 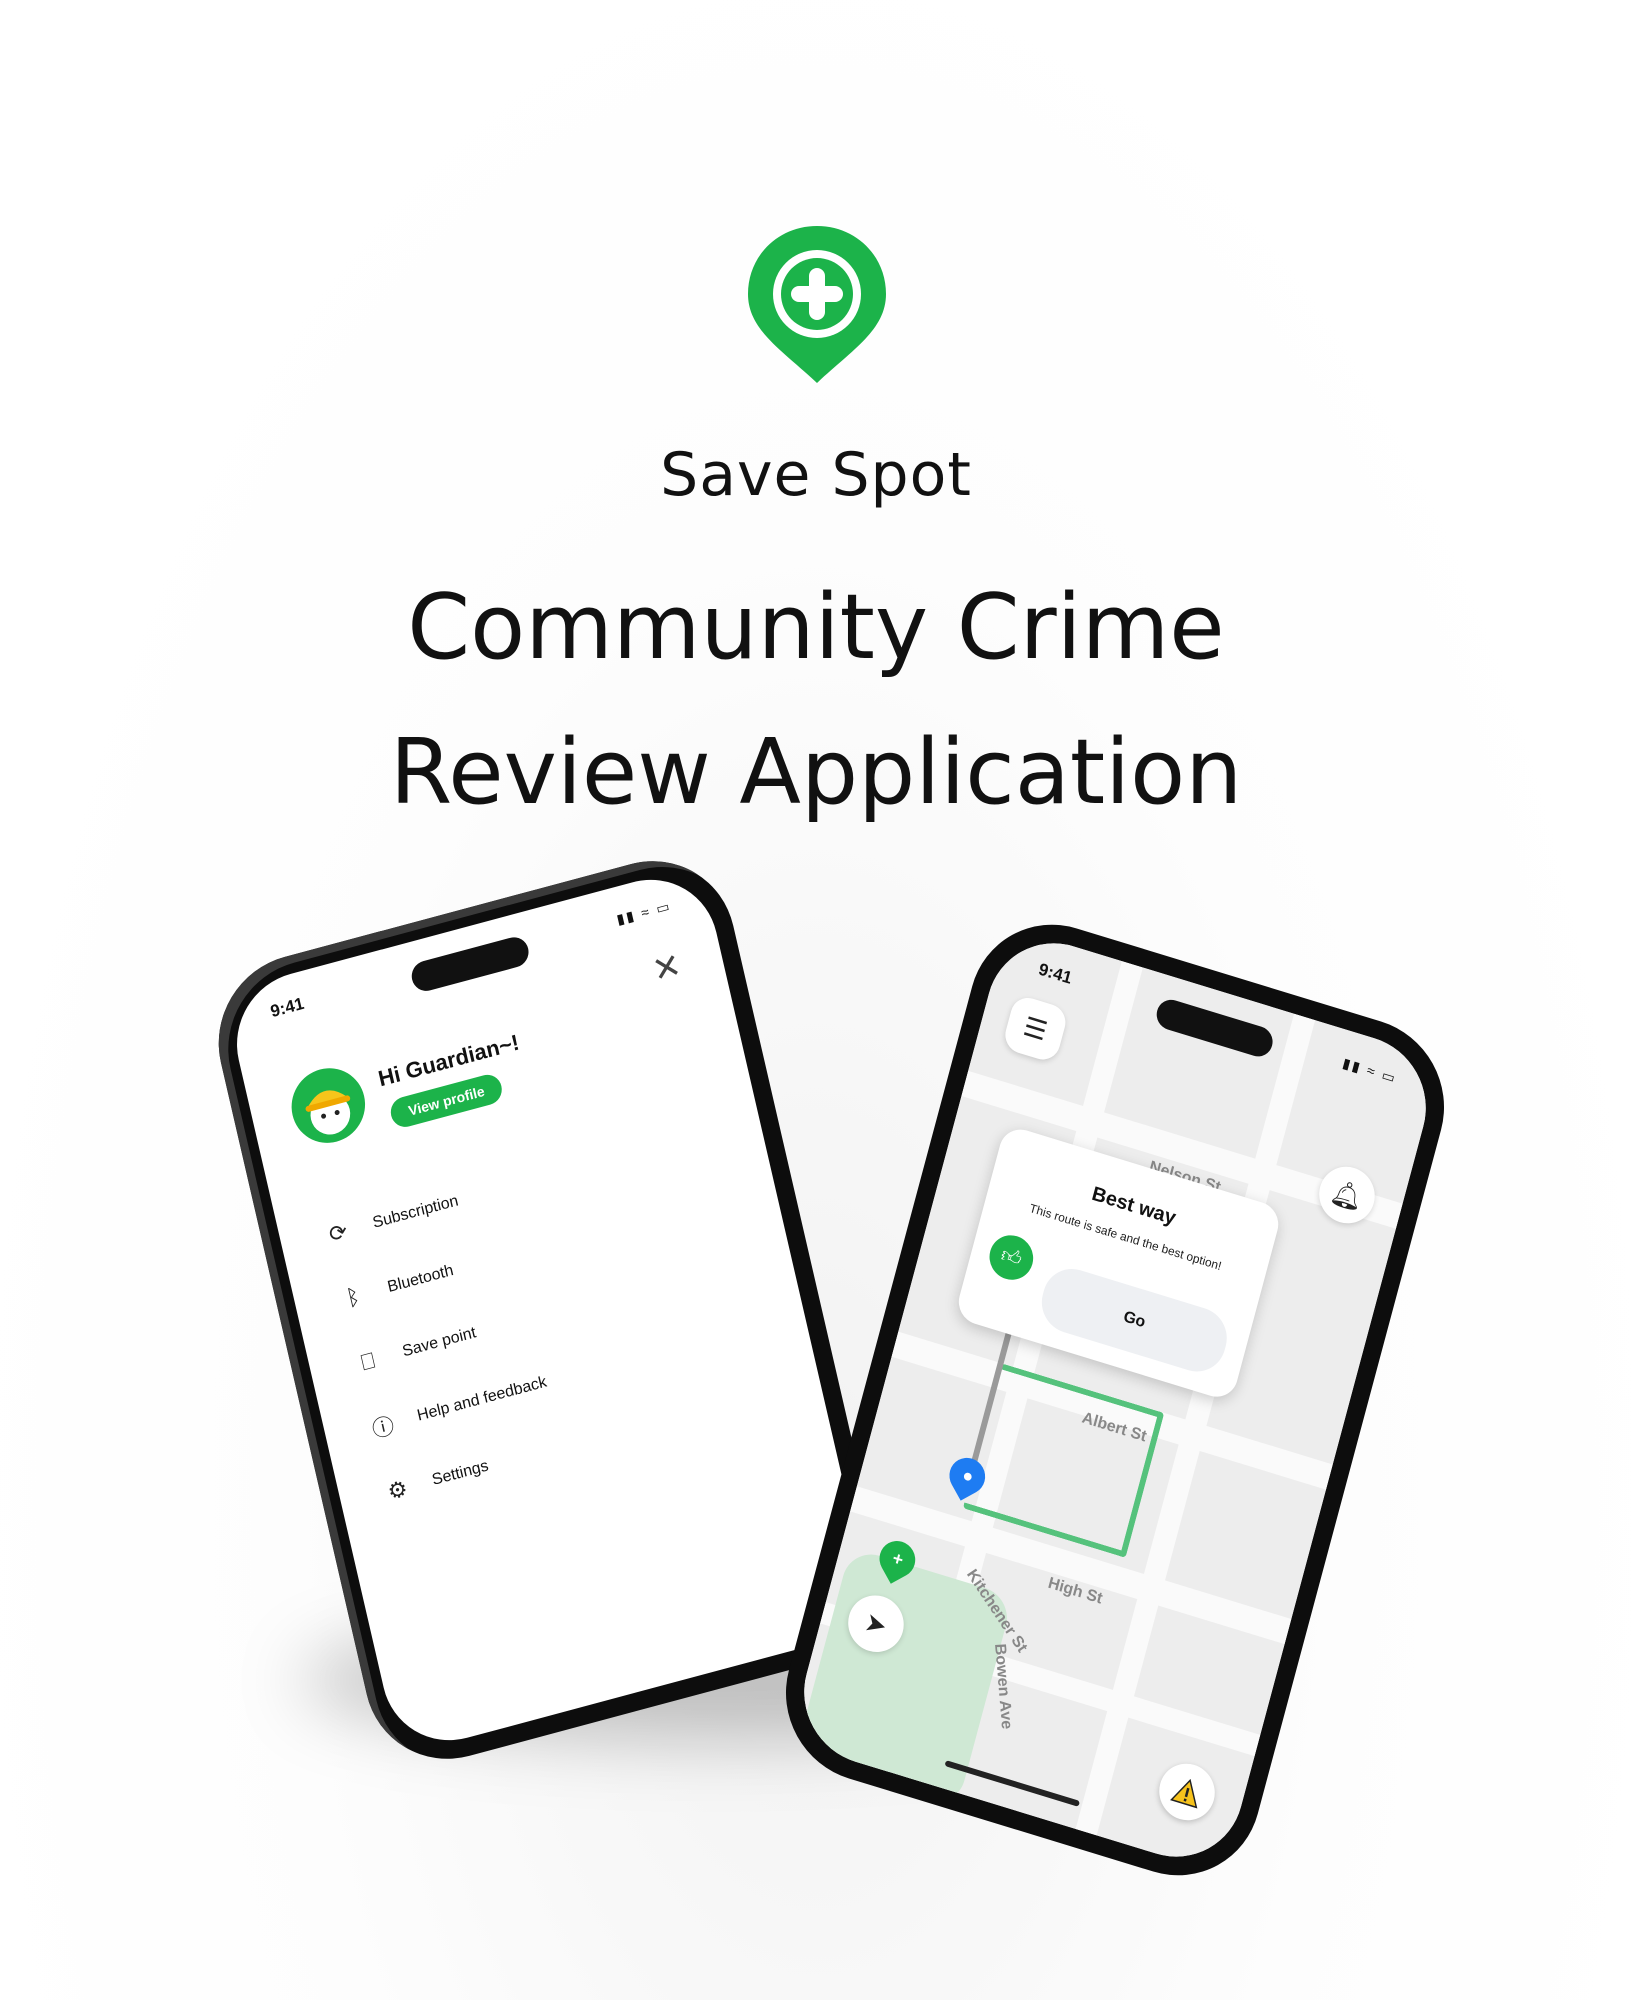 I want to click on bluetooth-icon: ᛒ, so click(x=353, y=1297).